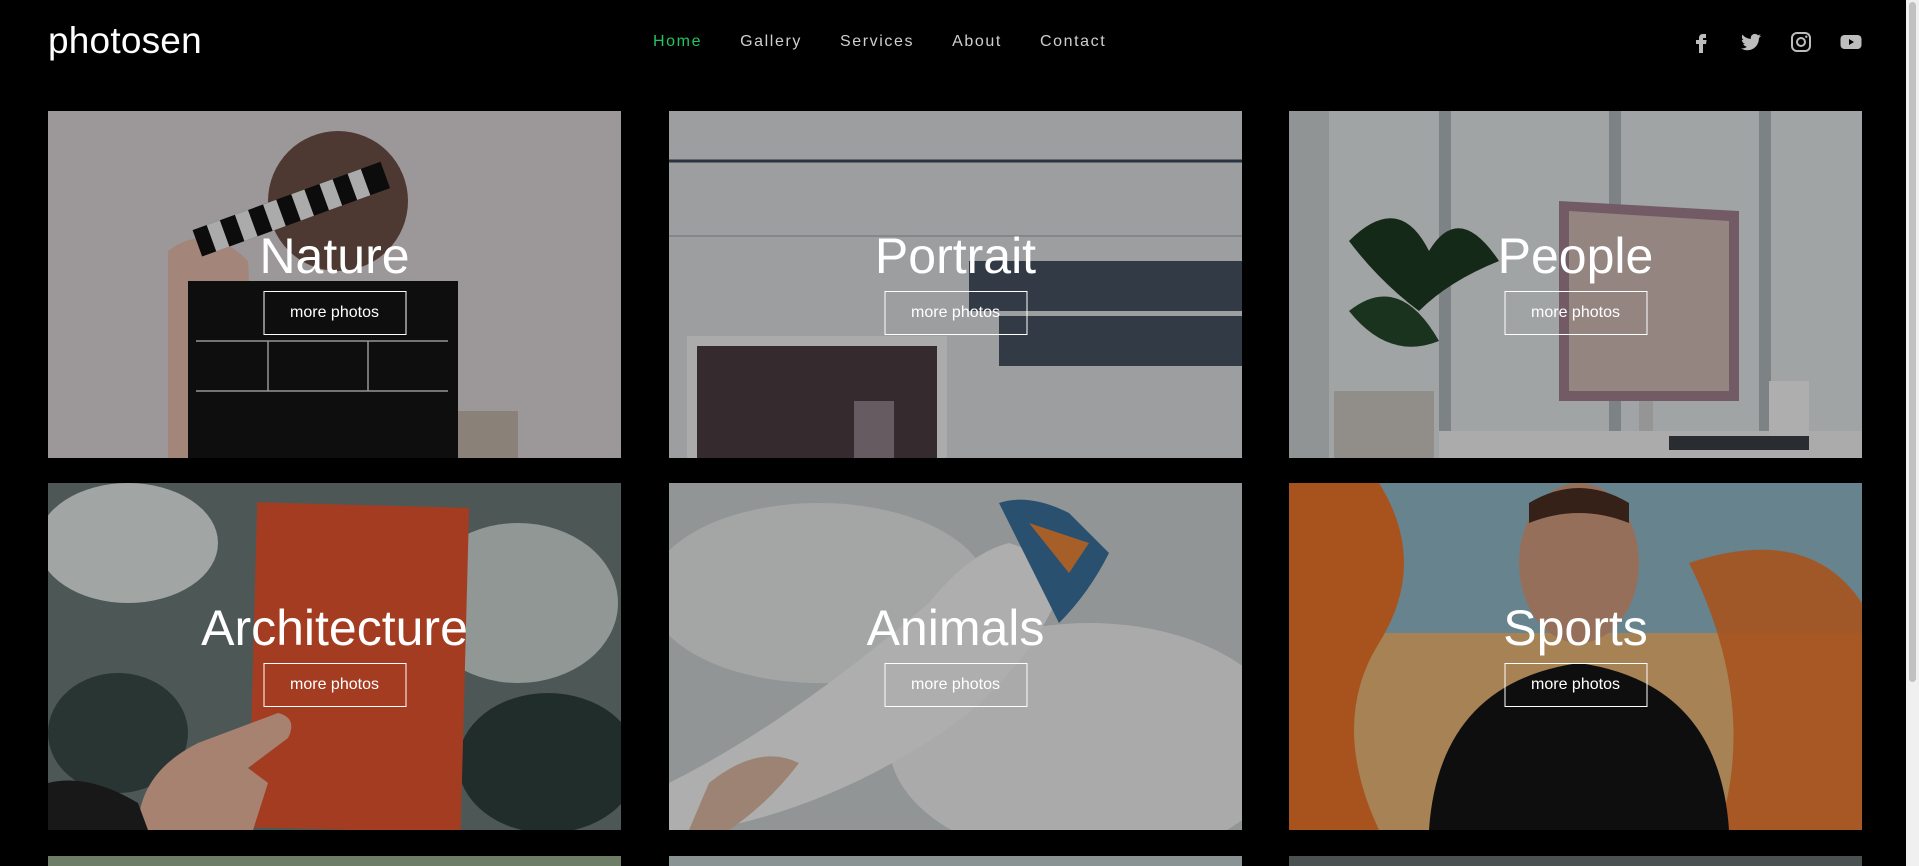  What do you see at coordinates (1912, 342) in the screenshot?
I see `scrollbar-thumb` at bounding box center [1912, 342].